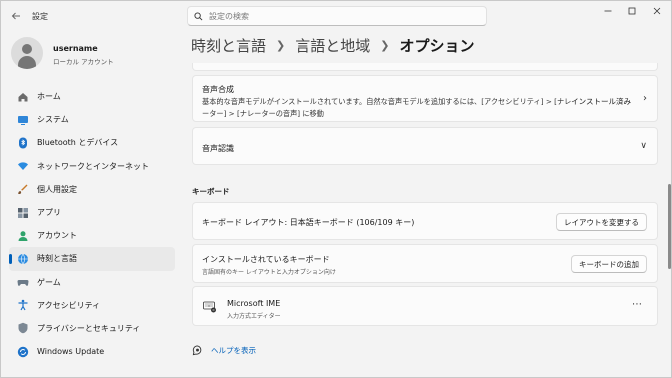 The height and width of the screenshot is (378, 672). Describe the element at coordinates (425, 146) in the screenshot. I see `speech-recognition-card: 音声認識 ∨` at that location.